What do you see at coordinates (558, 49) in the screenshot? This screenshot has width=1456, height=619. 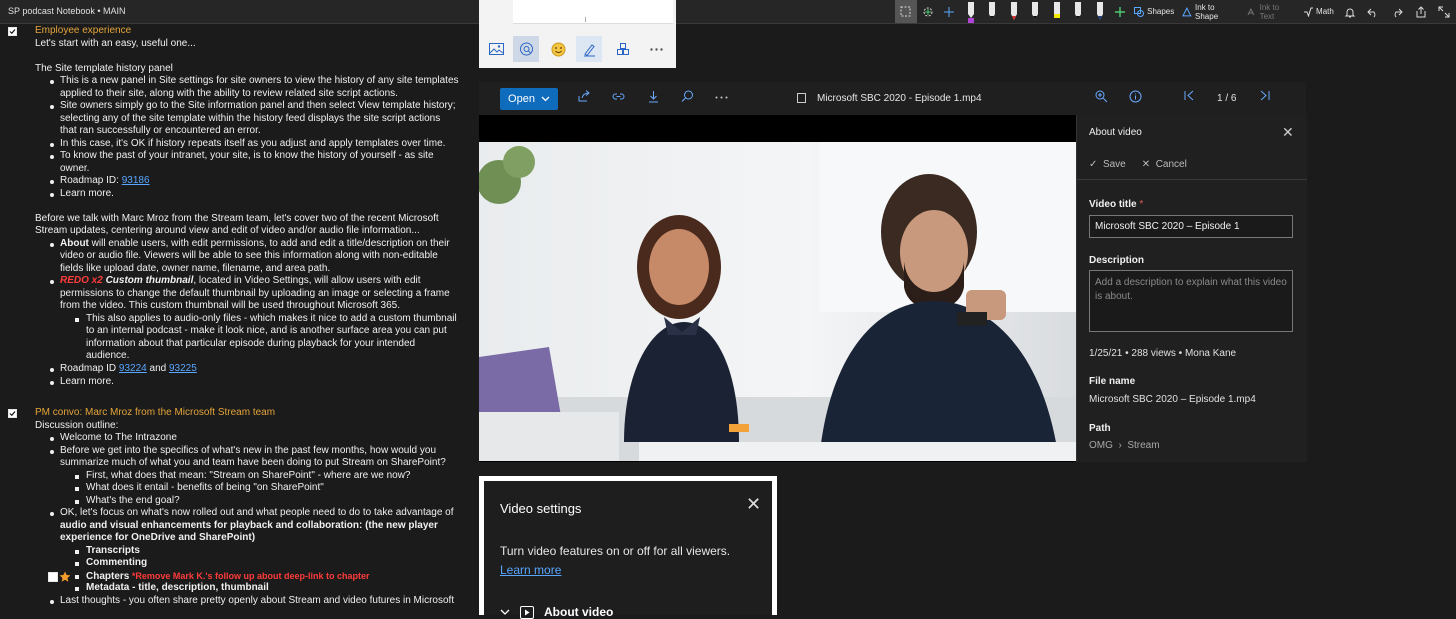 I see `emoji-icon` at bounding box center [558, 49].